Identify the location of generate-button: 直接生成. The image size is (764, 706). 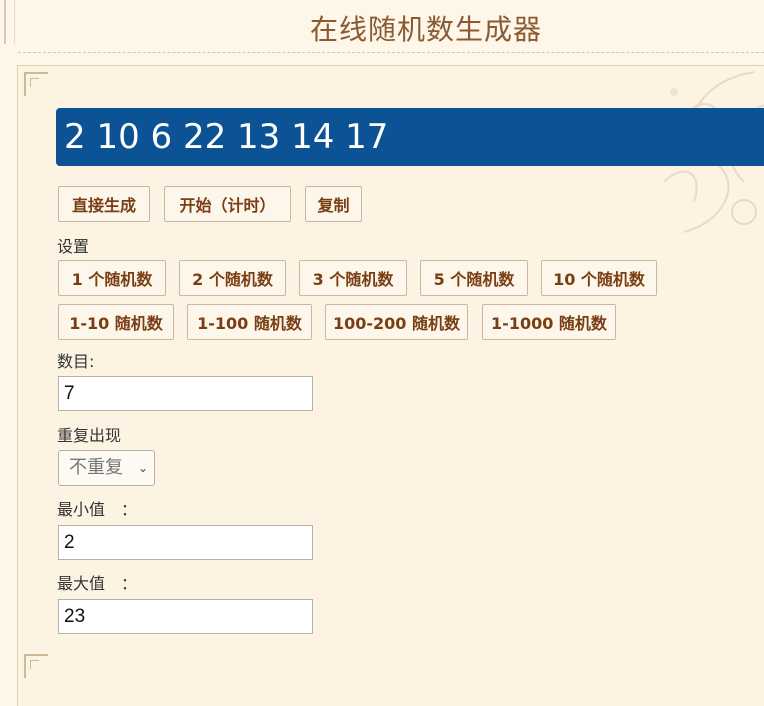
(104, 204).